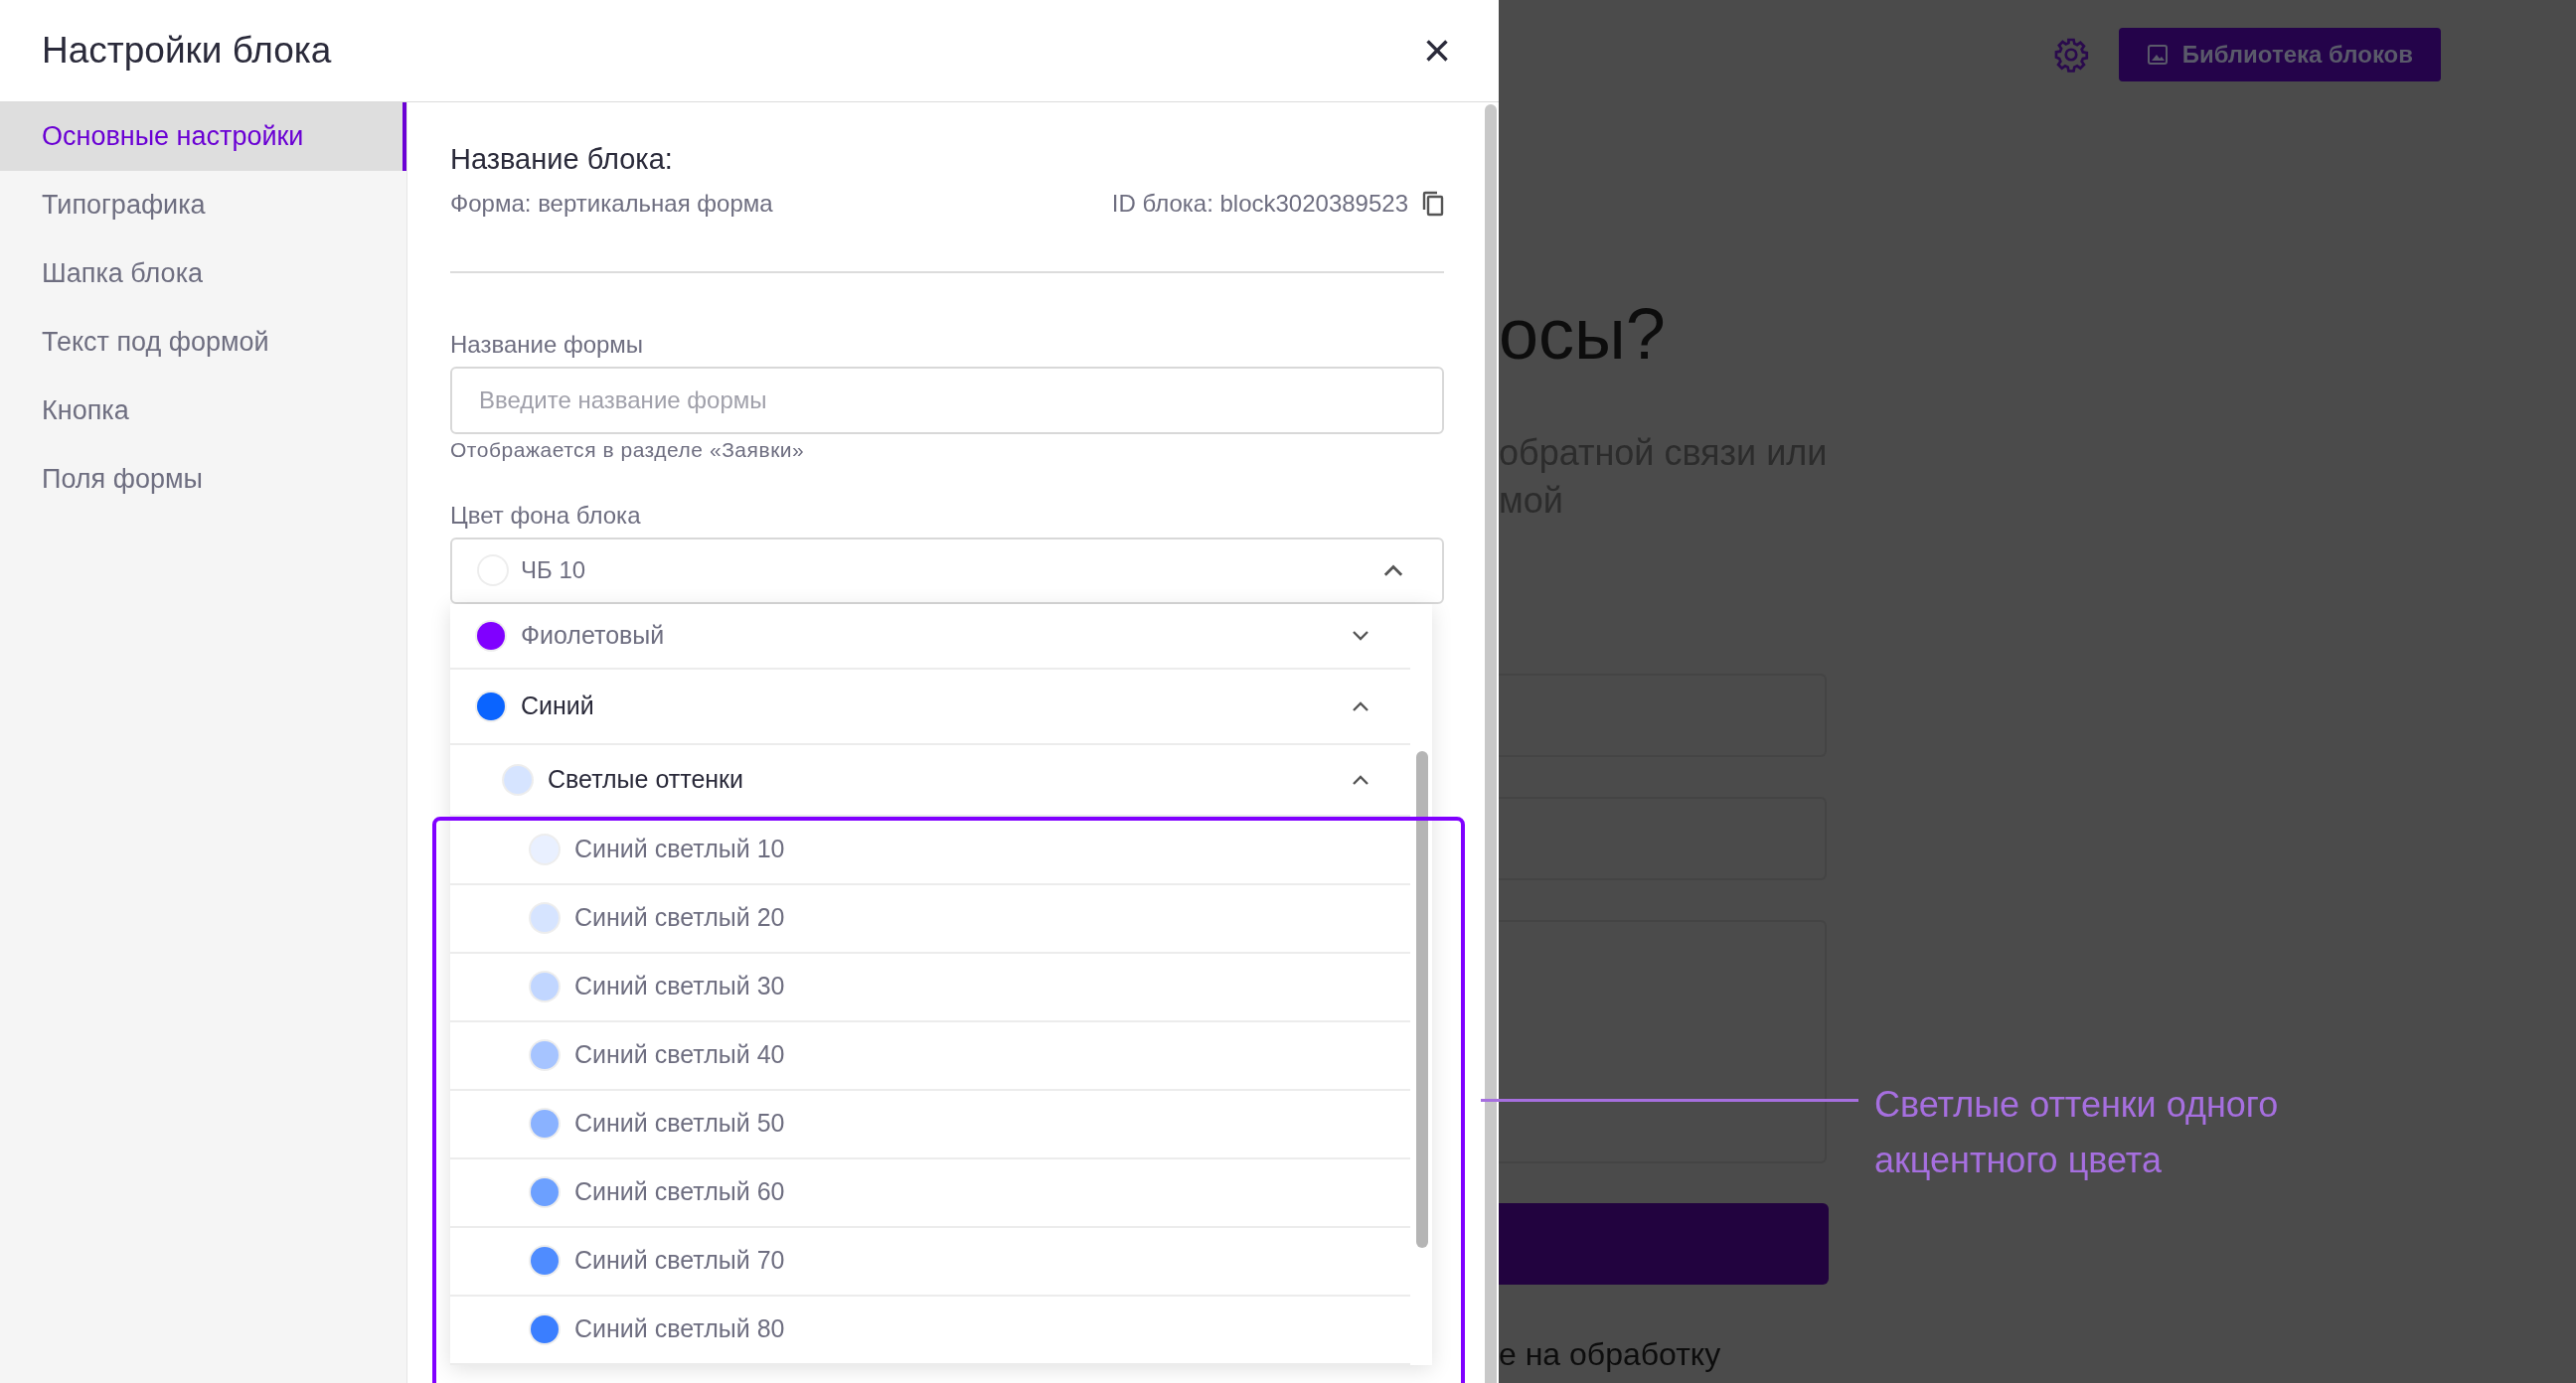 Image resolution: width=2576 pixels, height=1383 pixels. What do you see at coordinates (1259, 204) in the screenshot?
I see `block-id-text: ID блока: block3020389523` at bounding box center [1259, 204].